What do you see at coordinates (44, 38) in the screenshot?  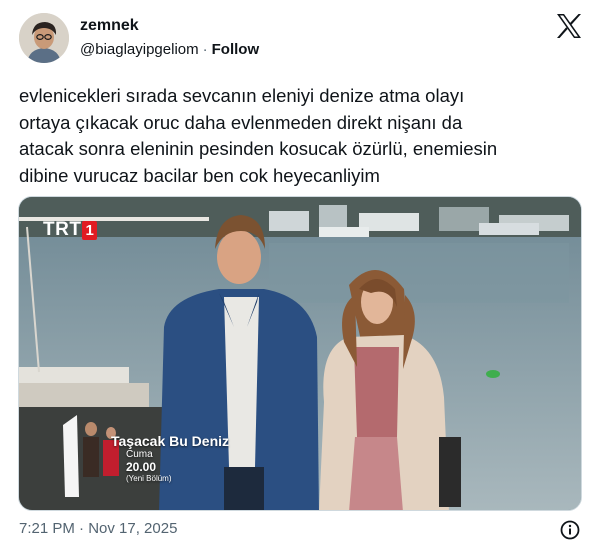 I see `avatar` at bounding box center [44, 38].